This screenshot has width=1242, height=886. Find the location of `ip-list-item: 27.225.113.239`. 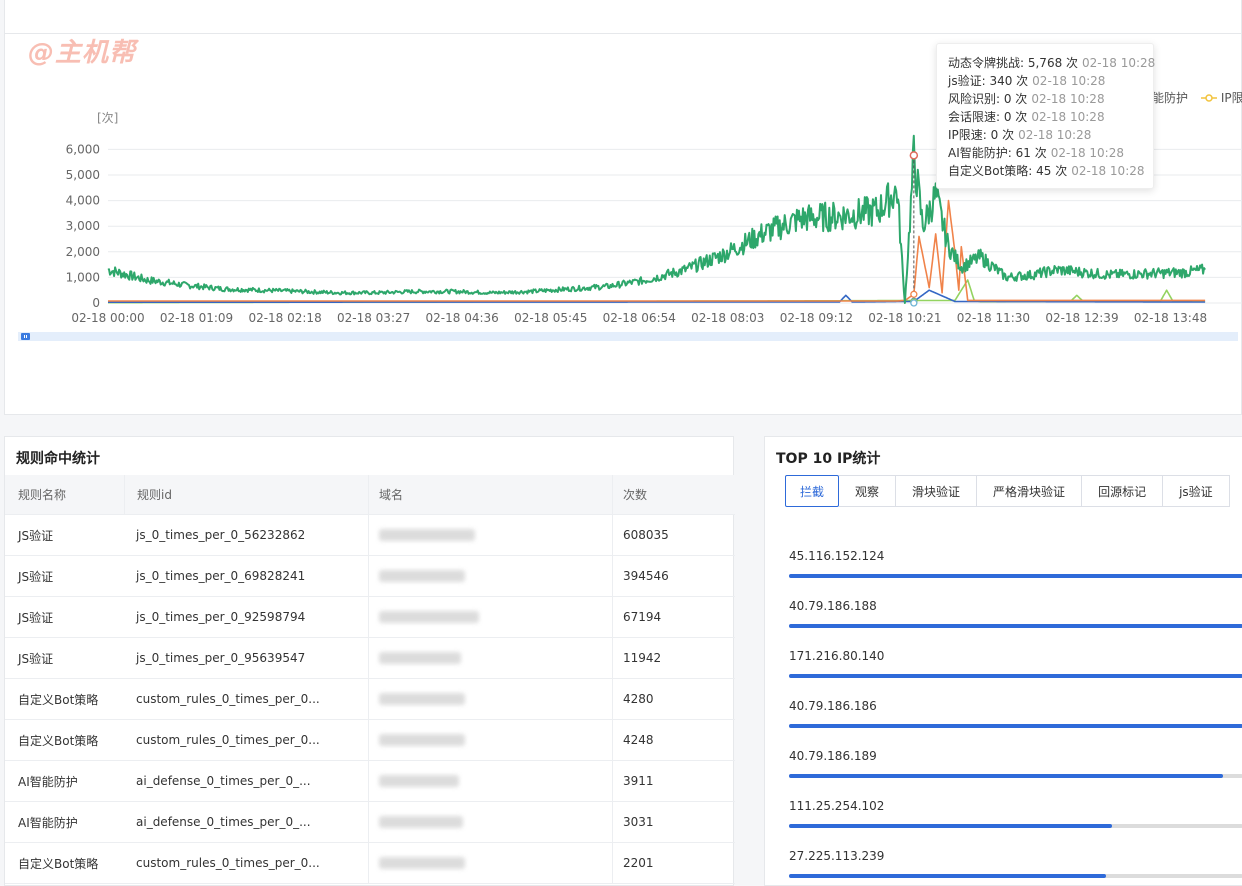

ip-list-item: 27.225.113.239 is located at coordinates (1015, 867).